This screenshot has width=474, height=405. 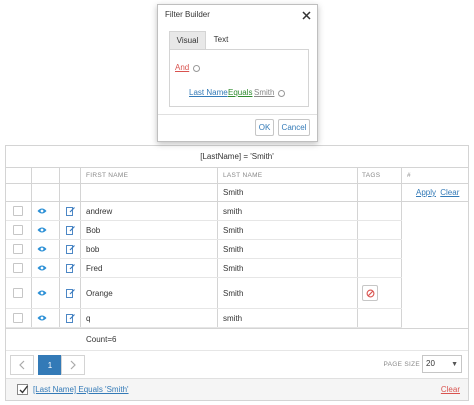 I want to click on filter-builder-visual-panel: And Last Name Equals Smith, so click(x=239, y=78).